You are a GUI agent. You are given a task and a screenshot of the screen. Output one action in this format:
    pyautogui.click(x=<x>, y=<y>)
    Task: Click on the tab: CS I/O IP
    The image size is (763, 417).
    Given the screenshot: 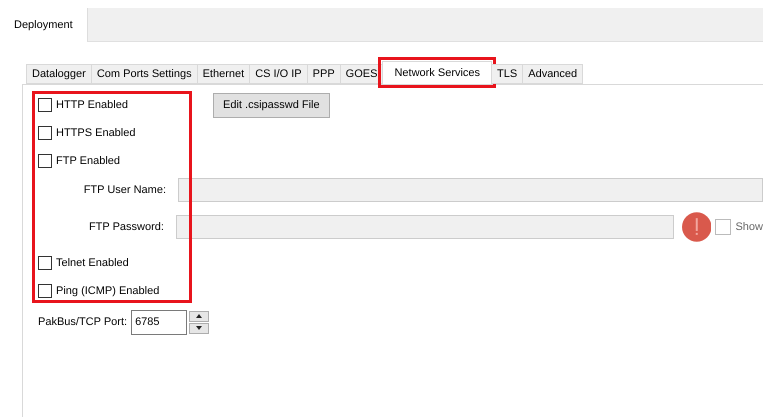 What is the action you would take?
    pyautogui.click(x=278, y=74)
    